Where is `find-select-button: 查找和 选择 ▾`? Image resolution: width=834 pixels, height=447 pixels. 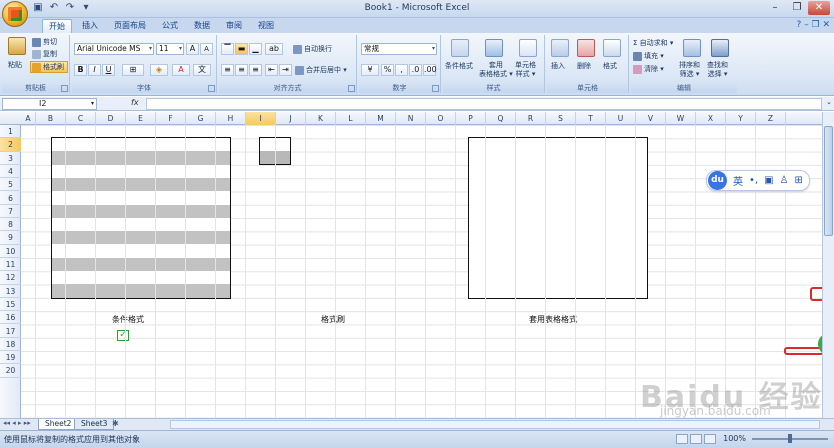 find-select-button: 查找和 选择 ▾ is located at coordinates (717, 70).